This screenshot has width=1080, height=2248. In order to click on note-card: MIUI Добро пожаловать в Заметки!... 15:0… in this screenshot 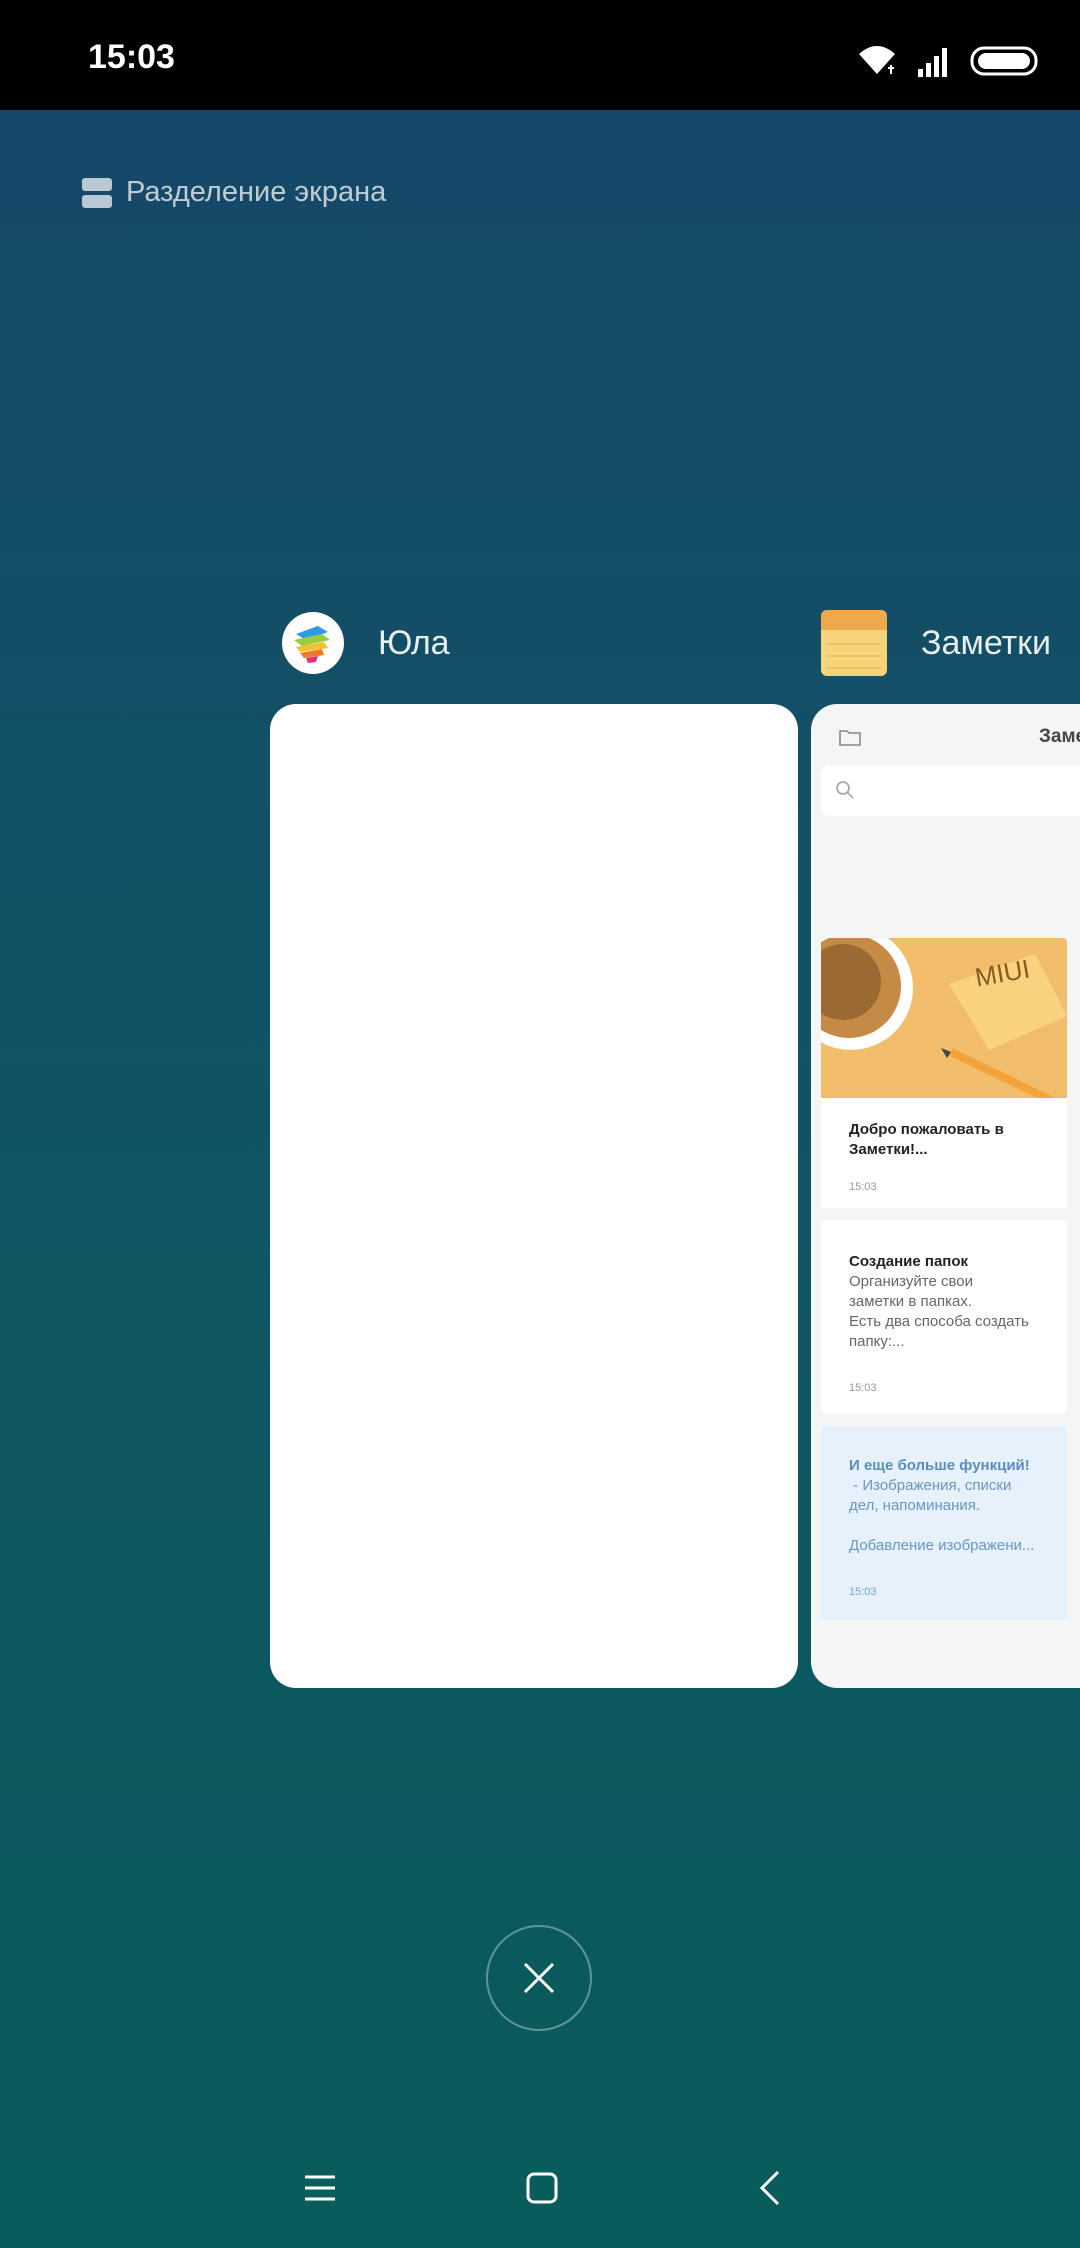, I will do `click(944, 1073)`.